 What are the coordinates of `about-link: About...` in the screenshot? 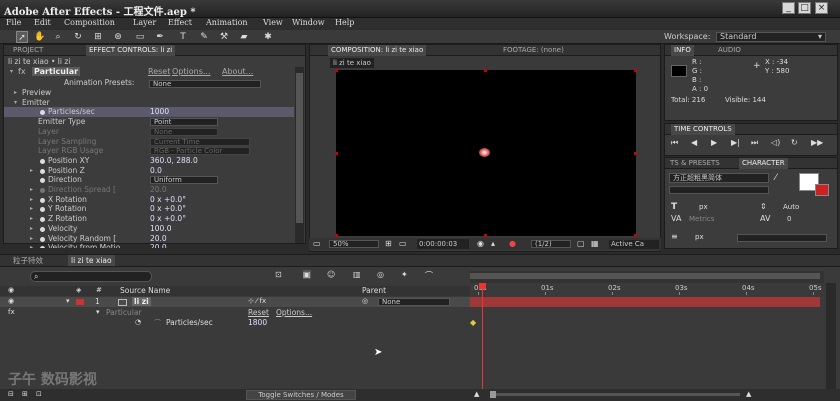 It's located at (237, 71).